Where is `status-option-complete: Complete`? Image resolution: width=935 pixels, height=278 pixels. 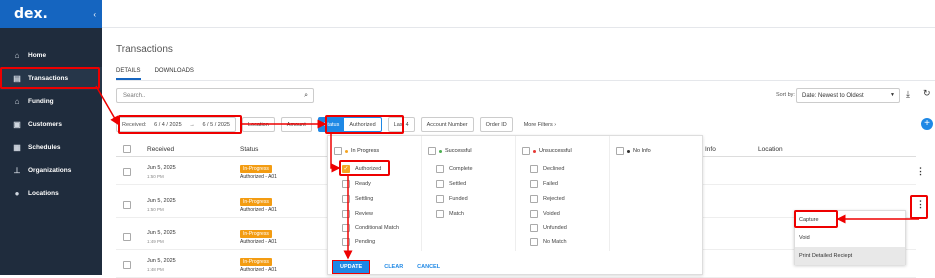 status-option-complete: Complete is located at coordinates (454, 169).